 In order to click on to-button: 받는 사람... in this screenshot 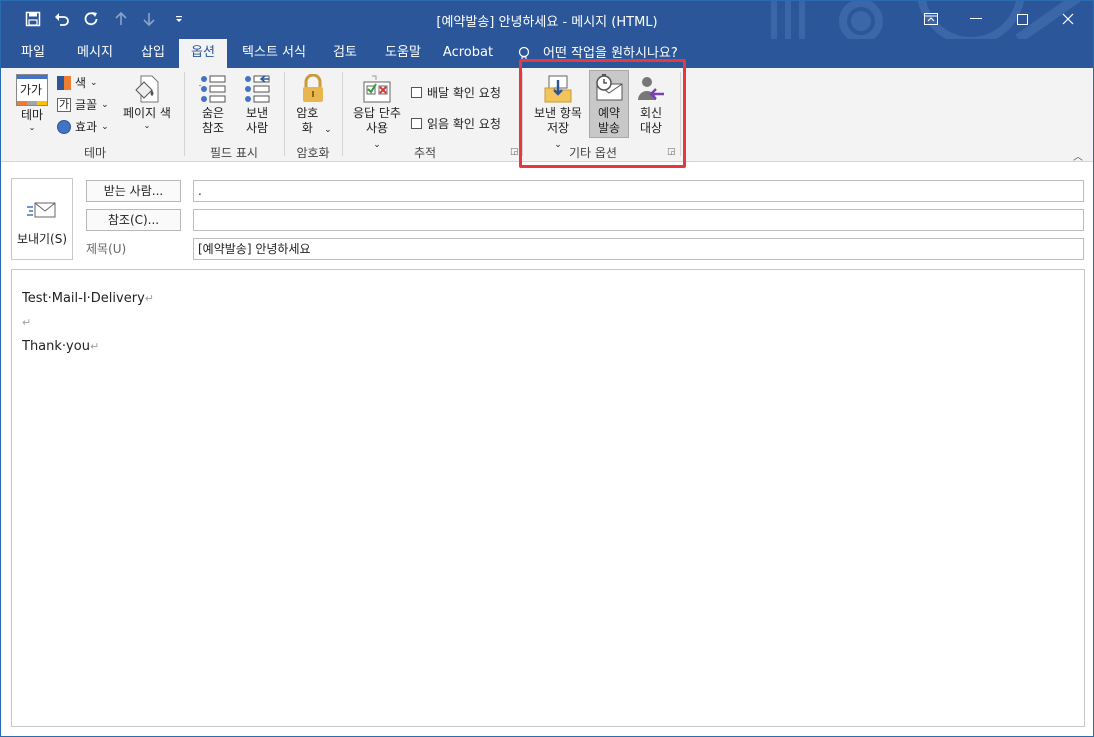, I will do `click(133, 191)`.